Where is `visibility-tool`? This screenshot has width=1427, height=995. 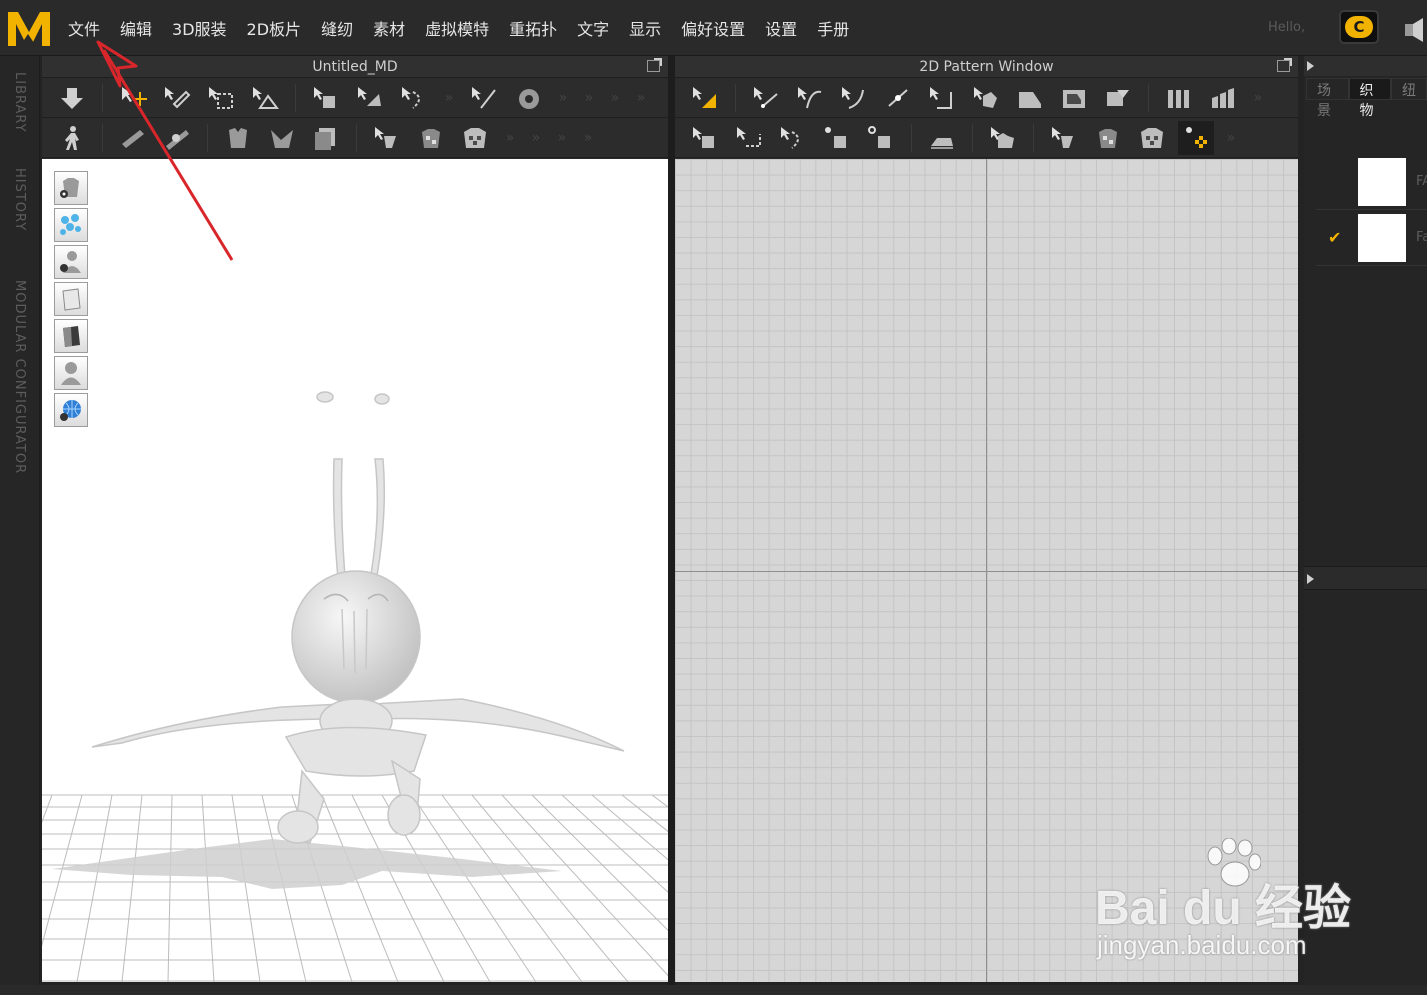
visibility-tool is located at coordinates (1196, 137).